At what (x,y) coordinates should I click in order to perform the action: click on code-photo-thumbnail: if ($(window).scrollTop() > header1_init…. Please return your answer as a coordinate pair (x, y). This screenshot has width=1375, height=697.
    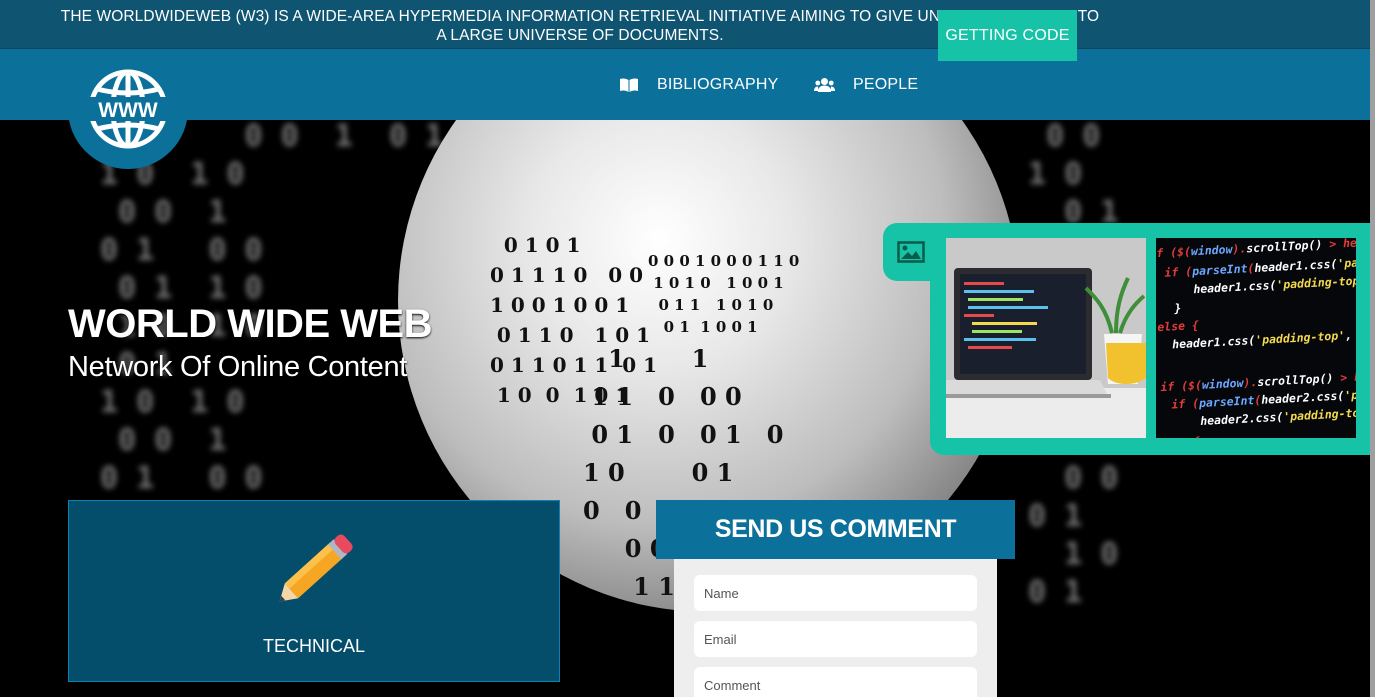
    Looking at the image, I should click on (1256, 338).